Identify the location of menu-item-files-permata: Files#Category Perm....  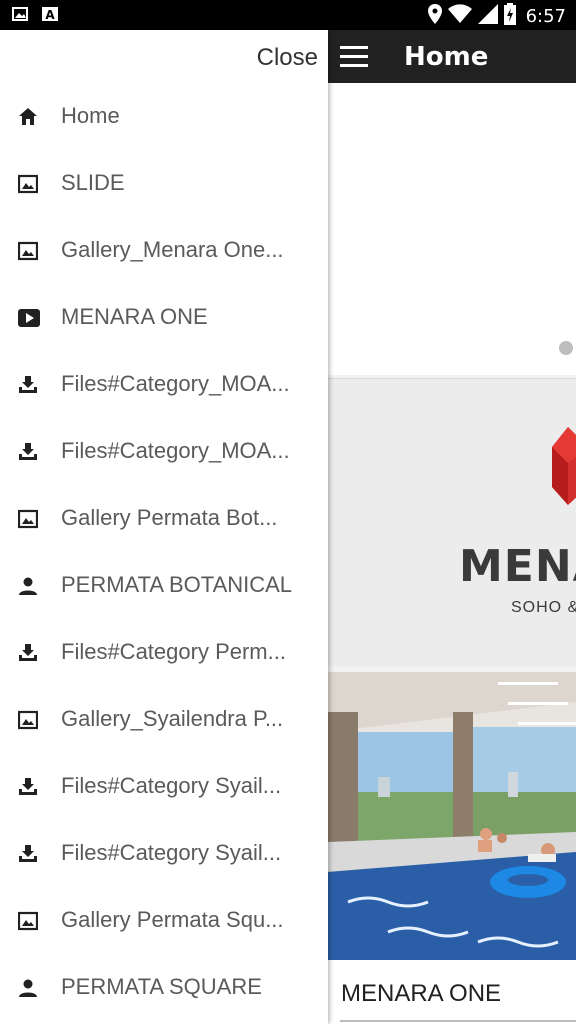
(164, 652).